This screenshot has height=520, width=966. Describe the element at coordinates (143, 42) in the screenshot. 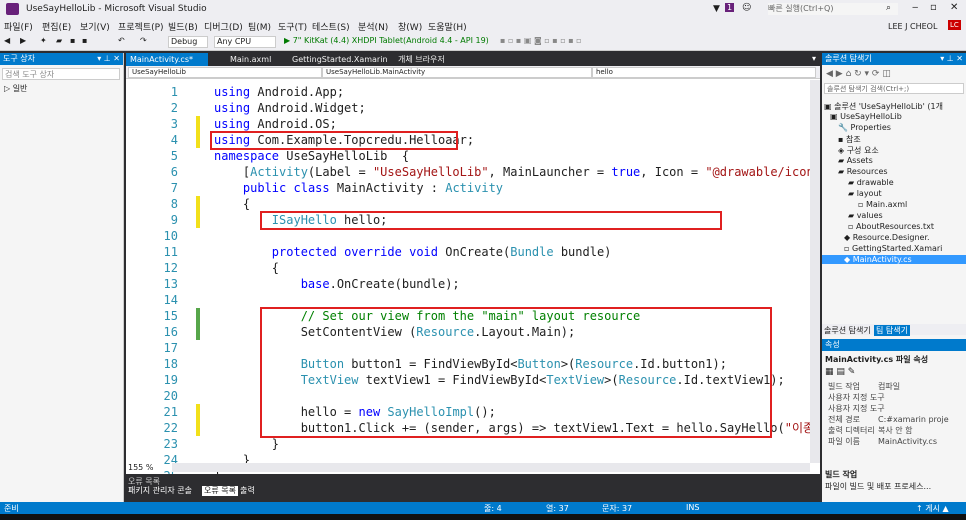

I see `redo-icon: ↷` at that location.